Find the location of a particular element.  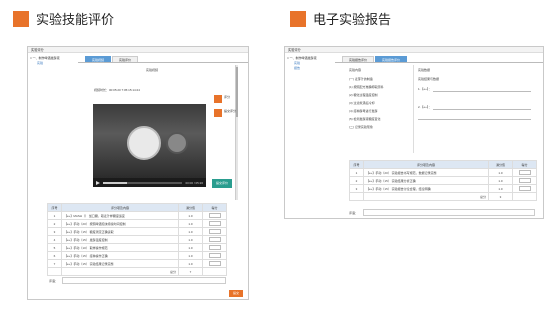

video-controls: 00:00 / 05:20 is located at coordinates (149, 182).